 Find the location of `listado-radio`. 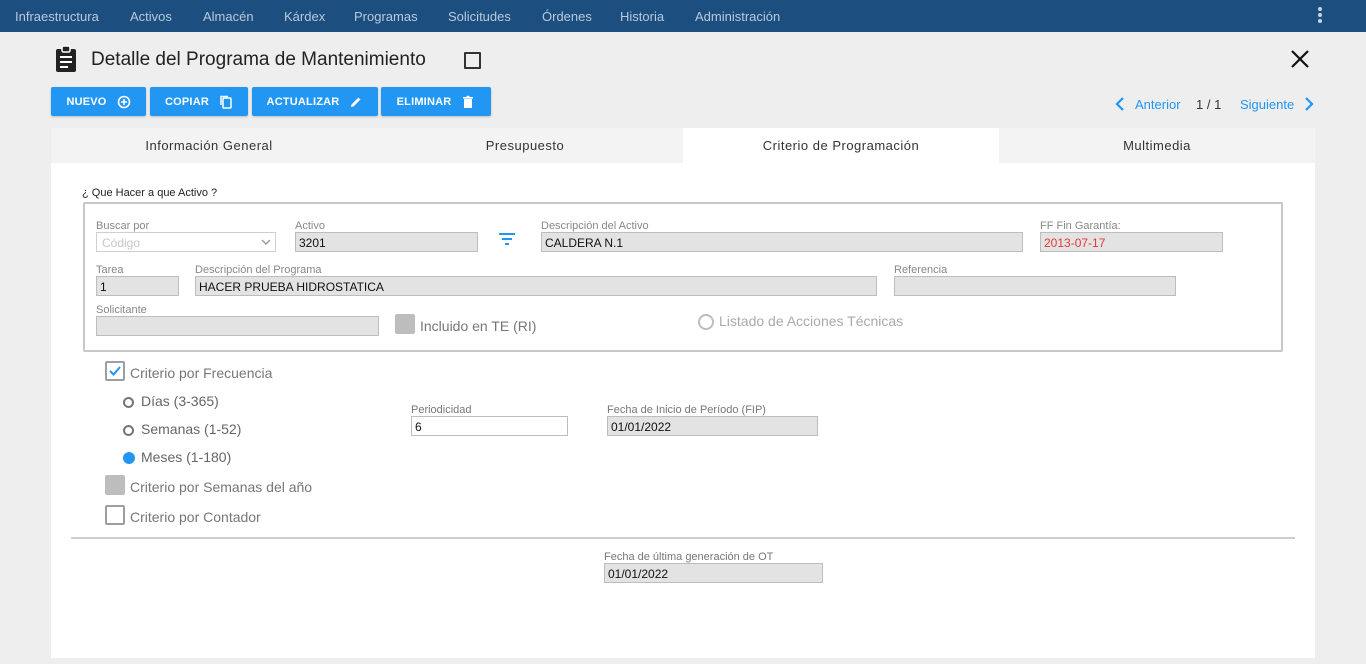

listado-radio is located at coordinates (706, 322).